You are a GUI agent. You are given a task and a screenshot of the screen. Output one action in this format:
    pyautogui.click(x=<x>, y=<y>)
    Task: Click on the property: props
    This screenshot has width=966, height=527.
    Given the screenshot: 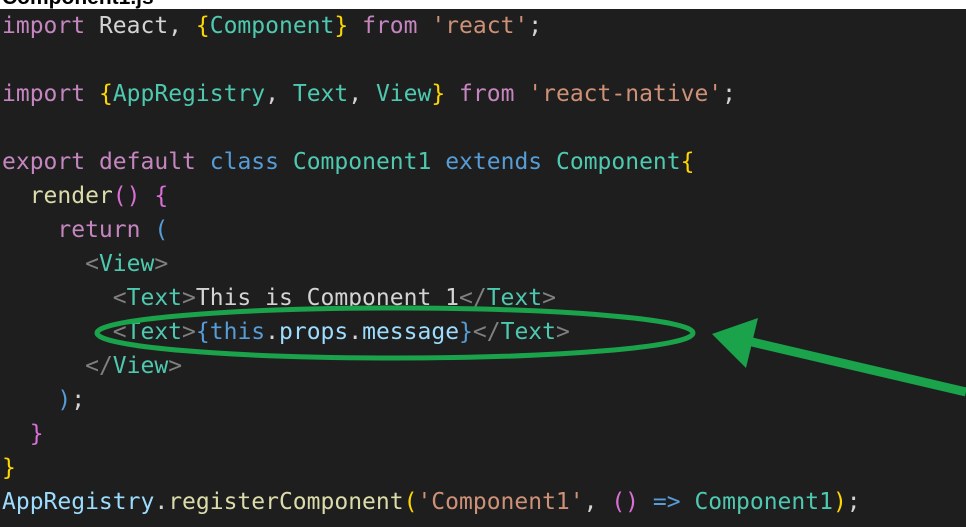 What is the action you would take?
    pyautogui.click(x=314, y=332)
    